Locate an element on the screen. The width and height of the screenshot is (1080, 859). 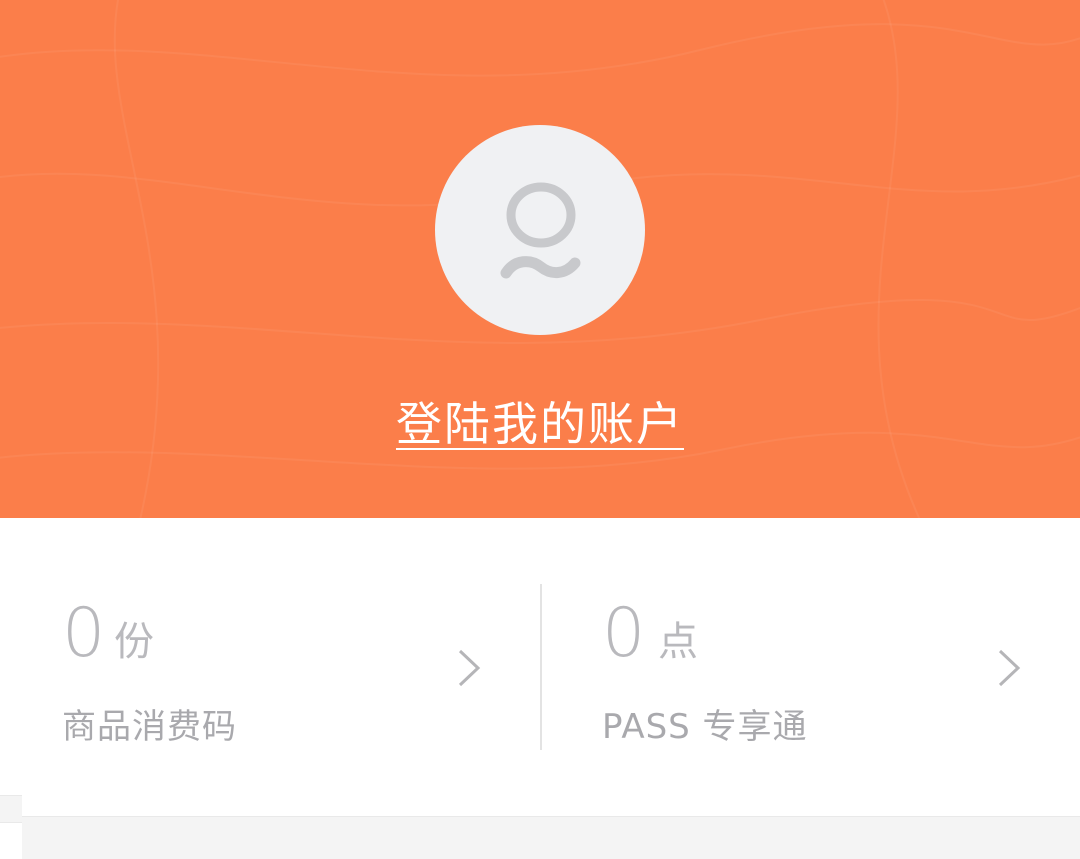
login-link-row: 登陆我的账户 is located at coordinates (540, 424).